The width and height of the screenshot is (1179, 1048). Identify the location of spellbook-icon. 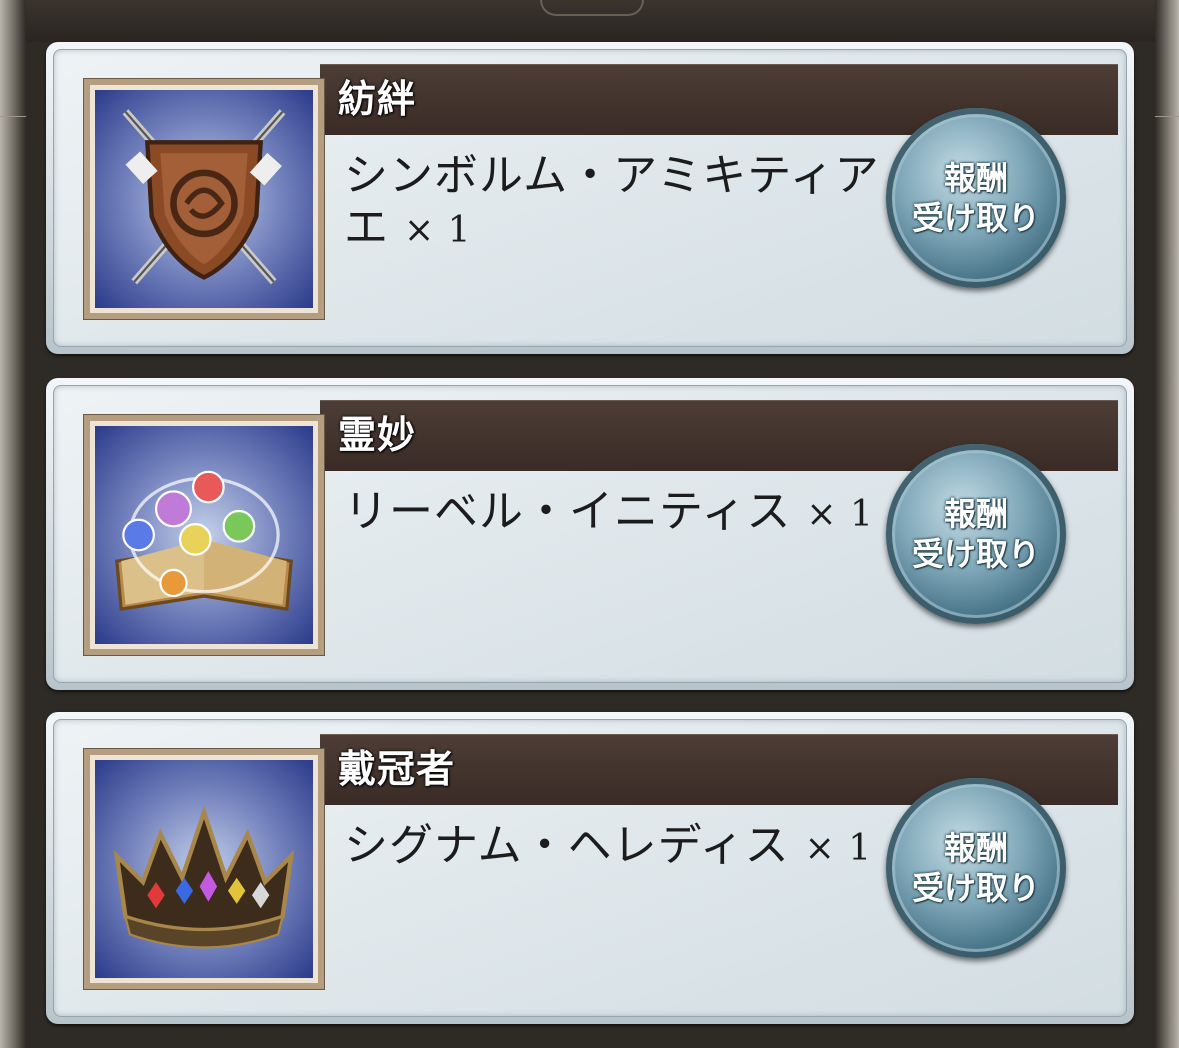
(204, 535).